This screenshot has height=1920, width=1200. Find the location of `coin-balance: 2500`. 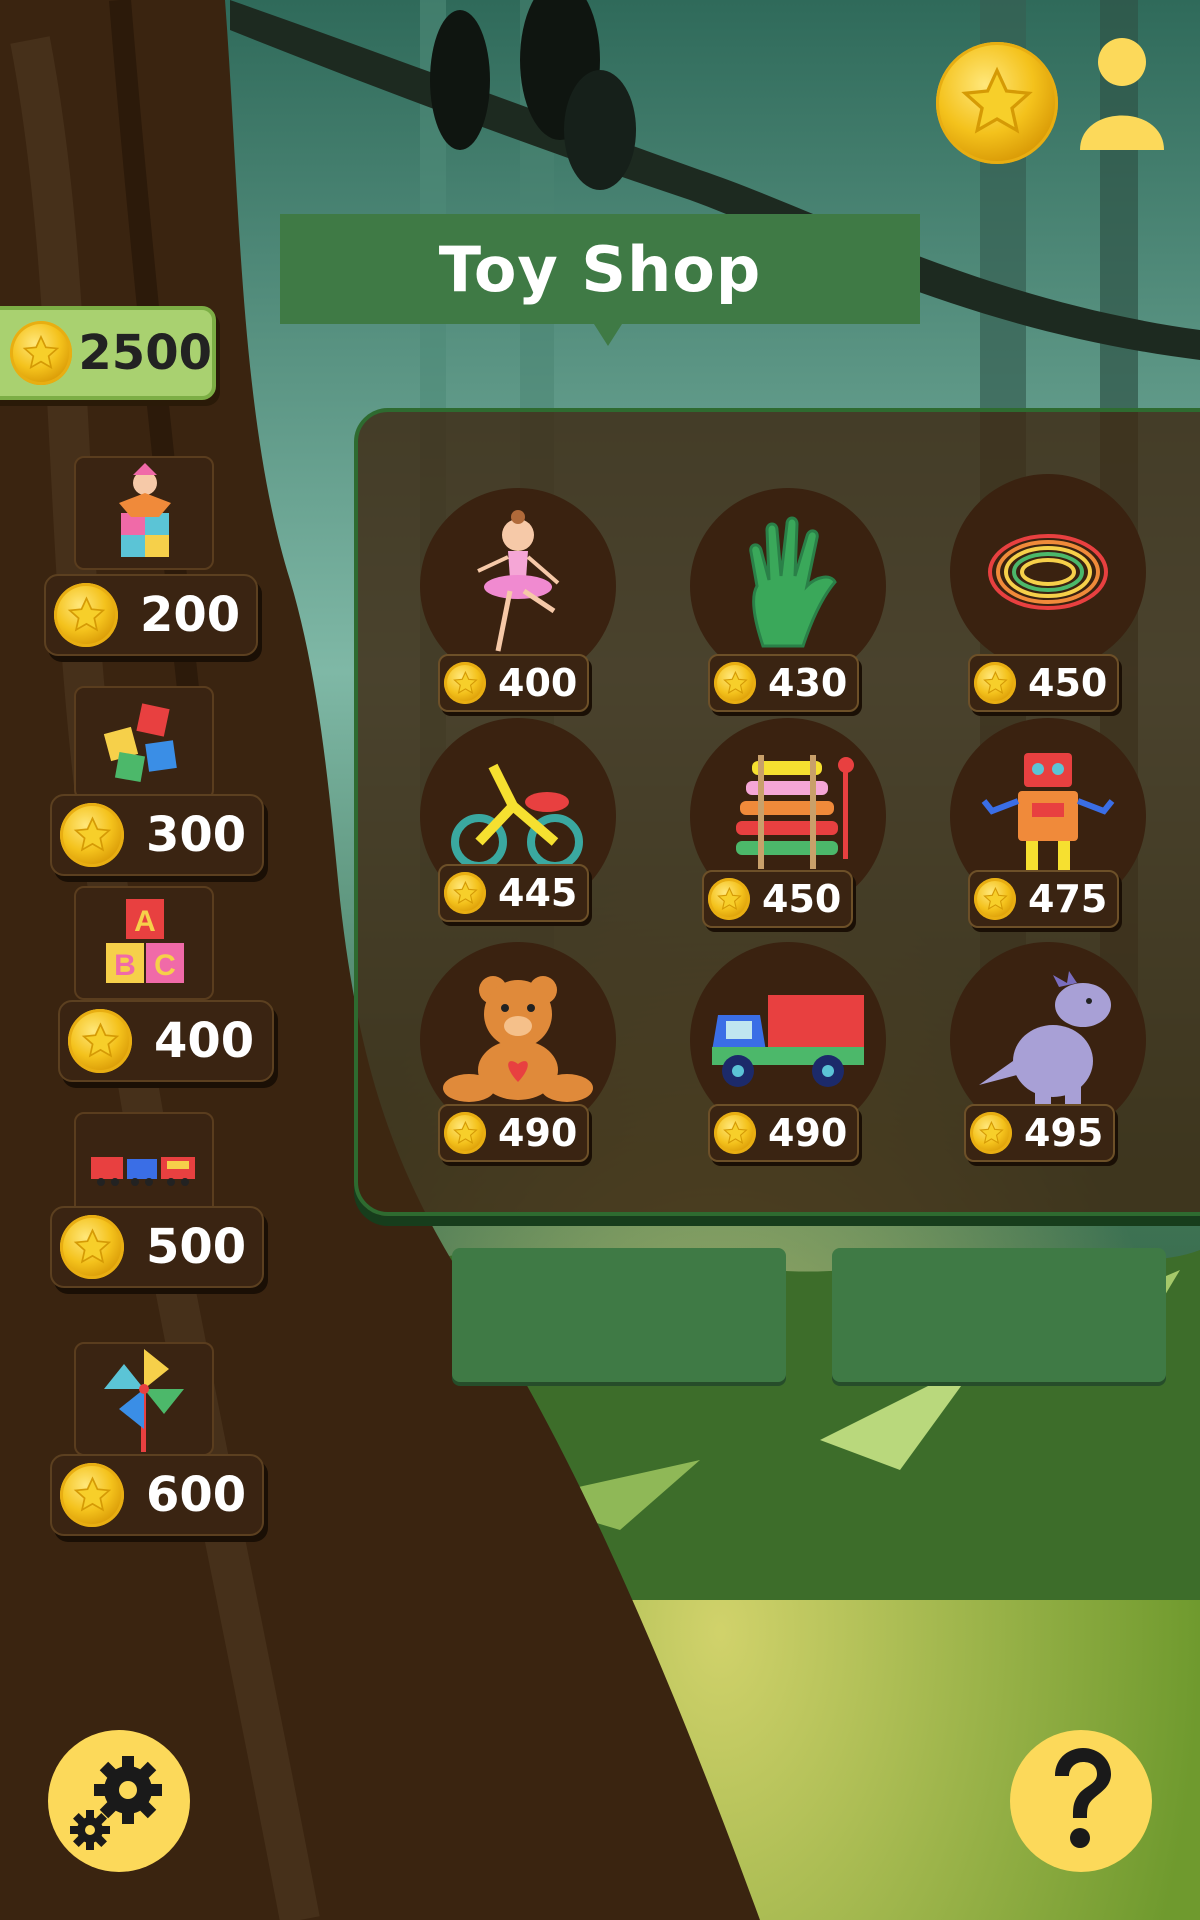

coin-balance: 2500 is located at coordinates (108, 353).